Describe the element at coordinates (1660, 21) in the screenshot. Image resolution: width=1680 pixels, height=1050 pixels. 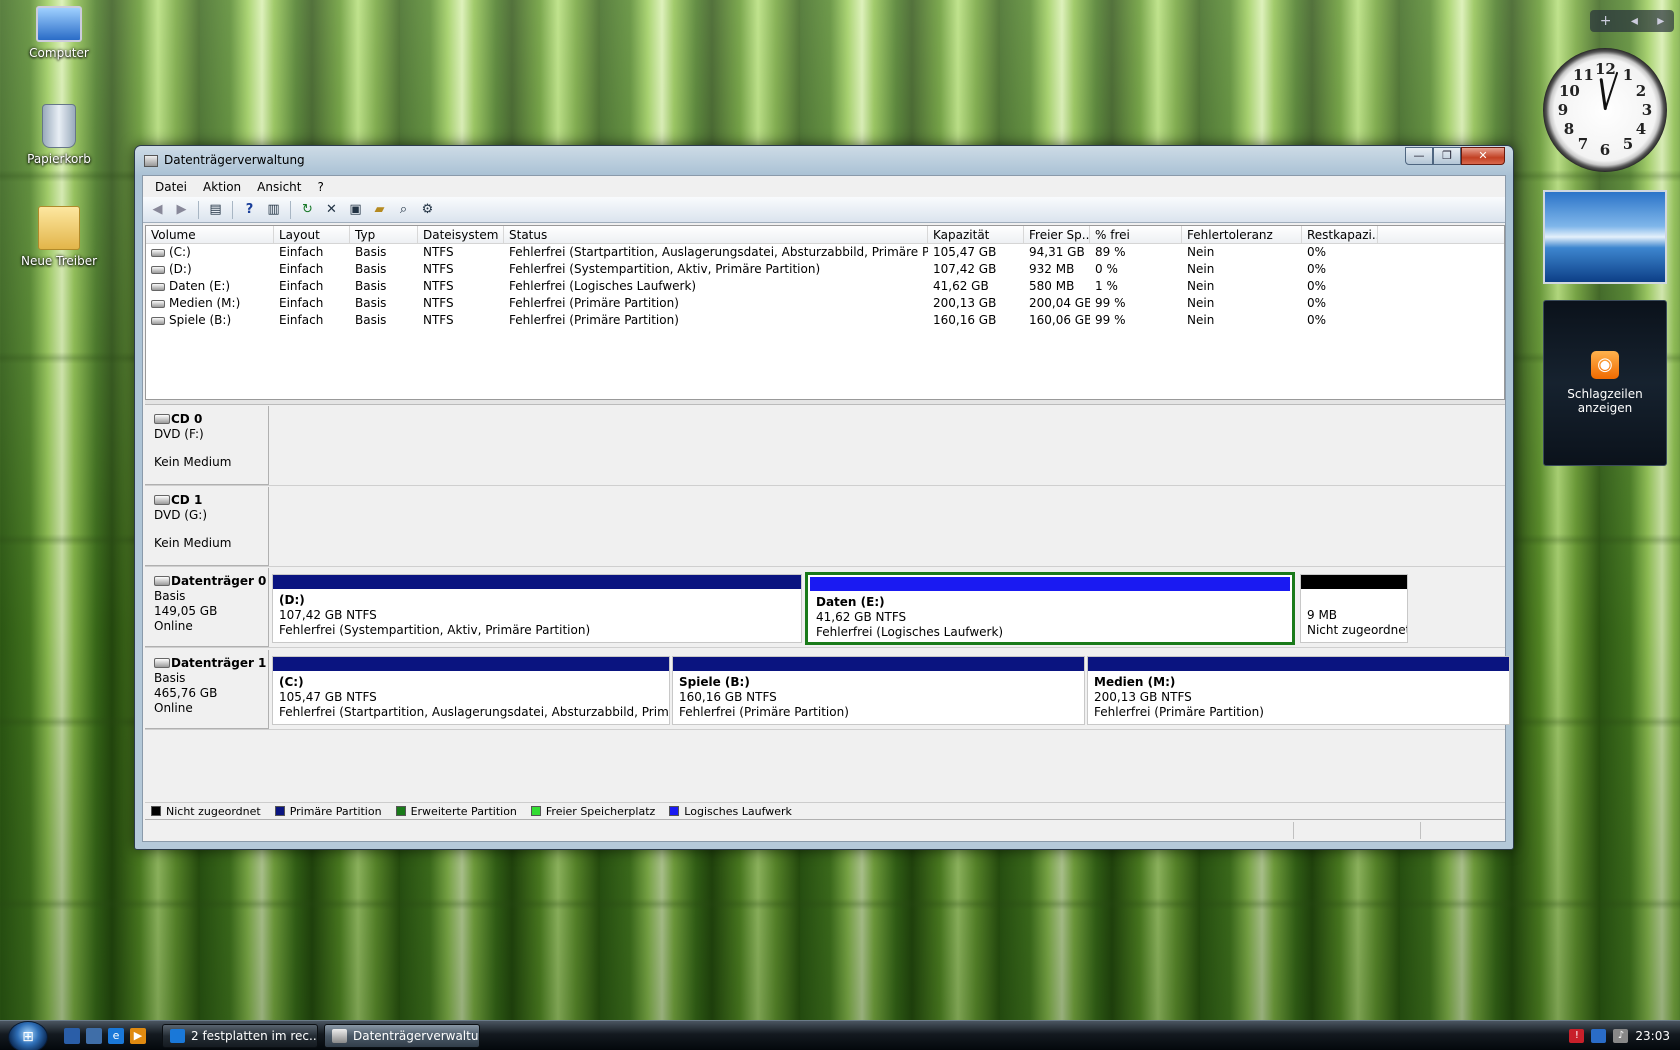
I see `sidebar-next-button: ▸` at that location.